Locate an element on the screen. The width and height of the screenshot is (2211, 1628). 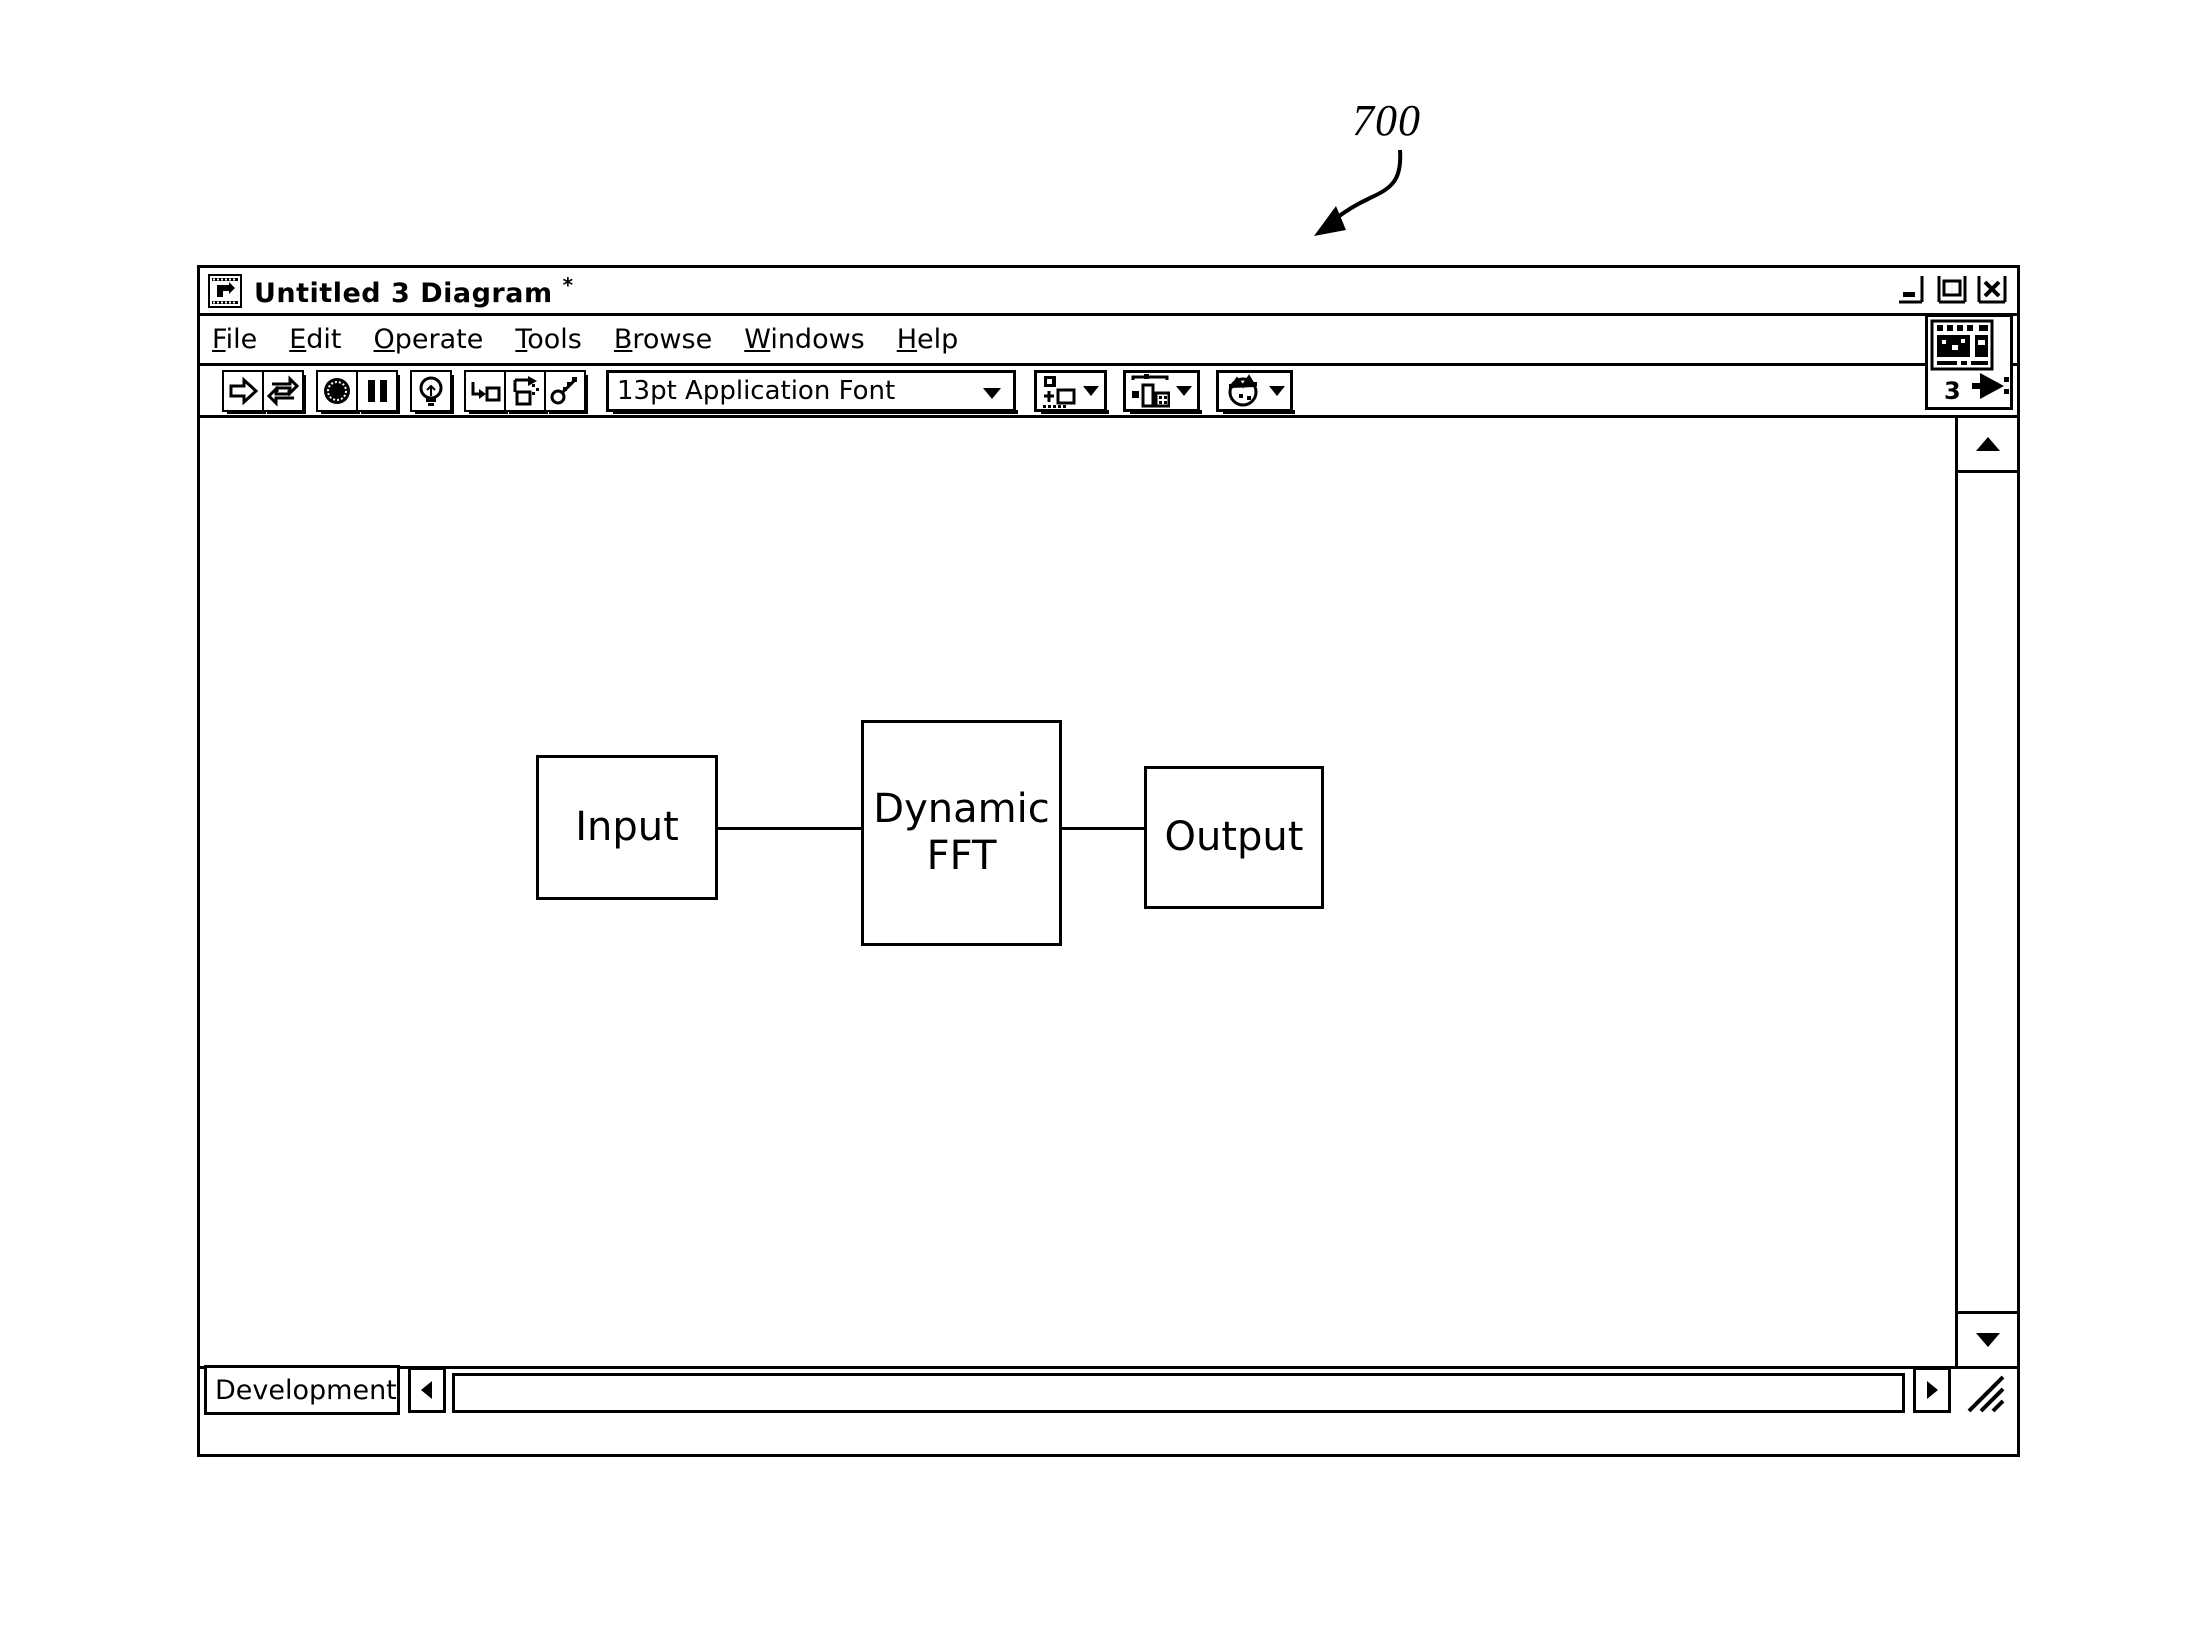
resize-grip-icon is located at coordinates (1986, 1394).